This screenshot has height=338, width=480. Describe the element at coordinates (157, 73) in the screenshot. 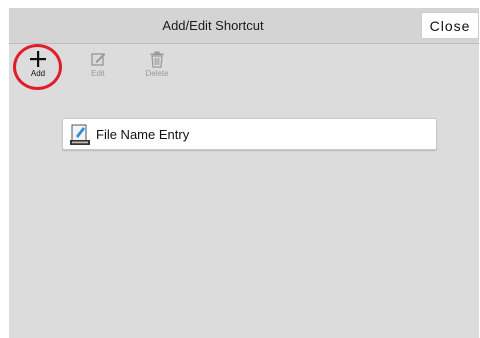

I see `delete-label: Delete` at that location.